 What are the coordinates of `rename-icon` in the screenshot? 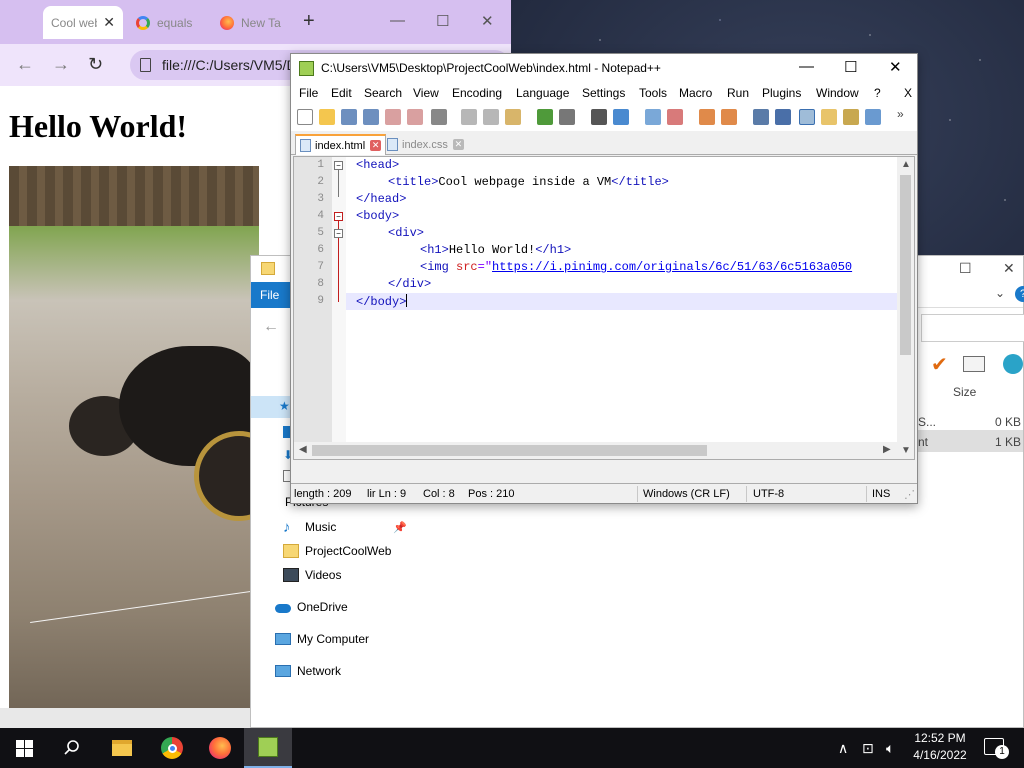 It's located at (974, 364).